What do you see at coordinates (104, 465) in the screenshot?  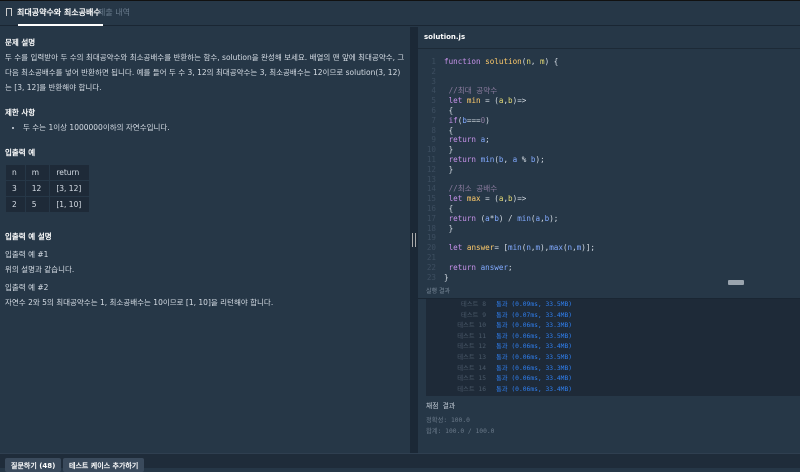 I see `add-test-case-button: 테스트 케이스 추가하기` at bounding box center [104, 465].